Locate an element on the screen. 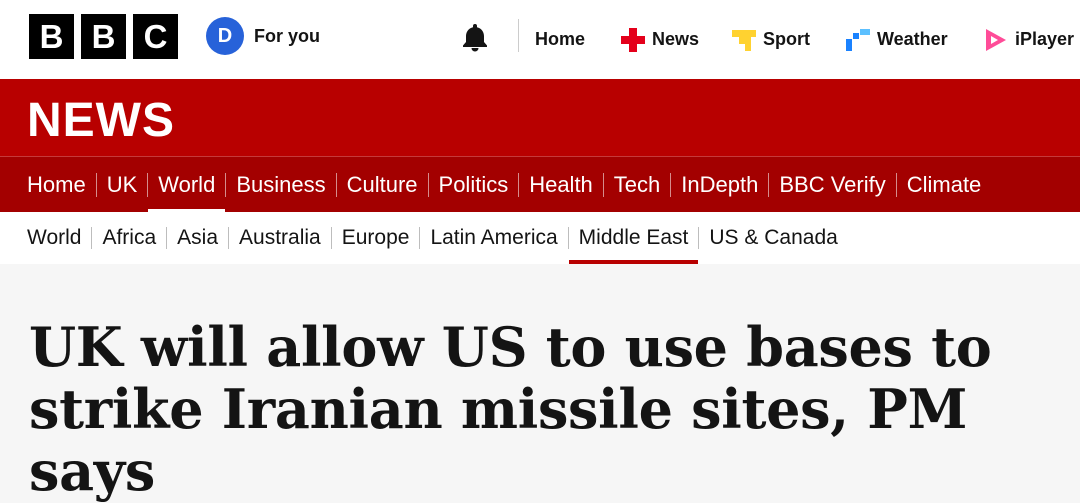  iplayer-icon is located at coordinates (996, 39).